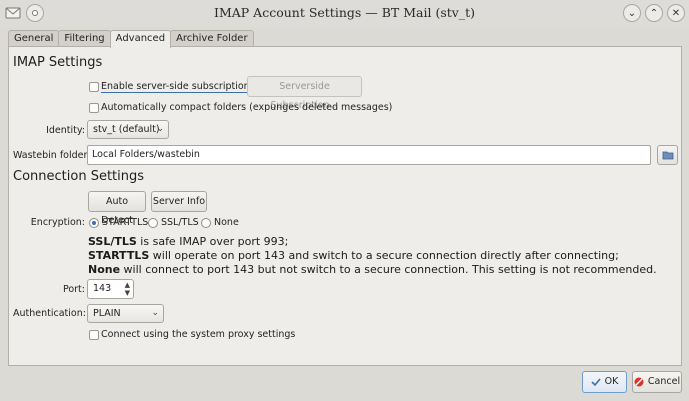 This screenshot has height=401, width=689. Describe the element at coordinates (104, 269) in the screenshot. I see `info-none-bold: None` at that location.